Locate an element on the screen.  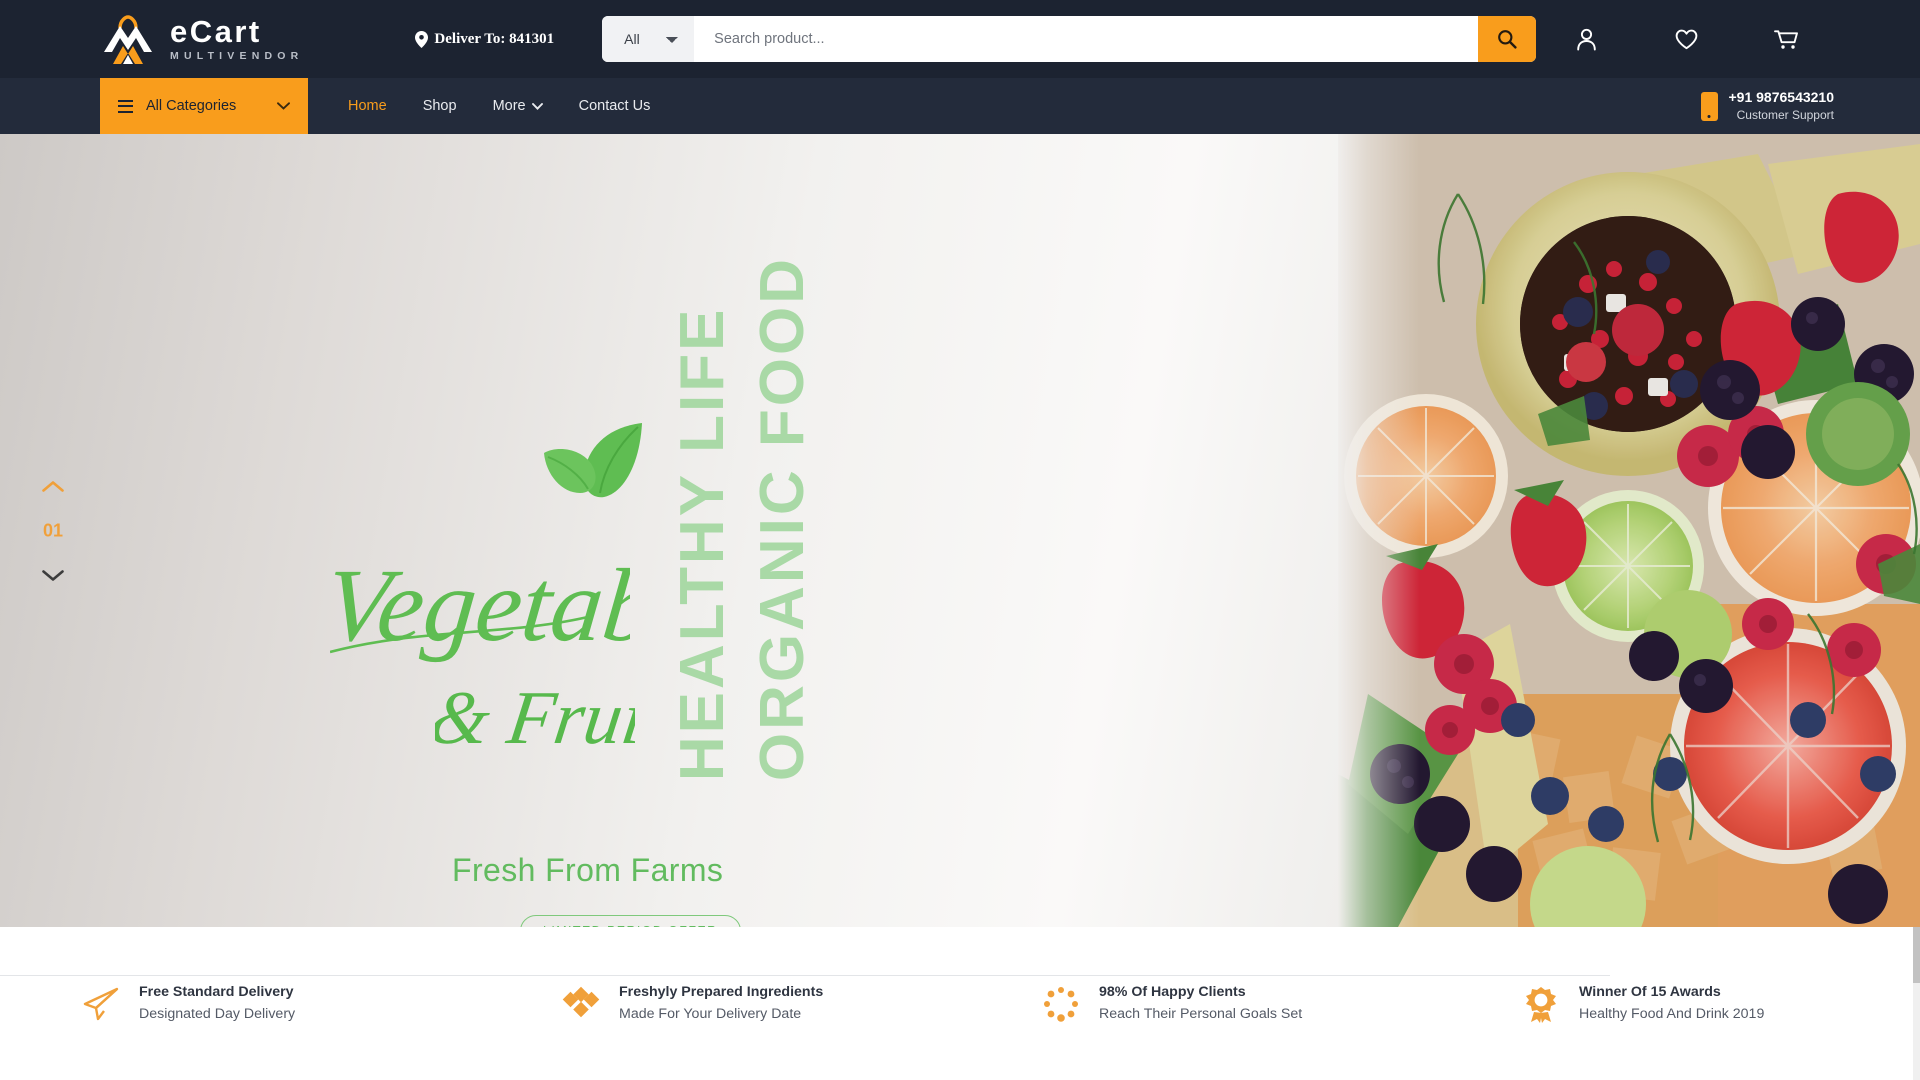
nav-link-home: Home is located at coordinates (367, 106).